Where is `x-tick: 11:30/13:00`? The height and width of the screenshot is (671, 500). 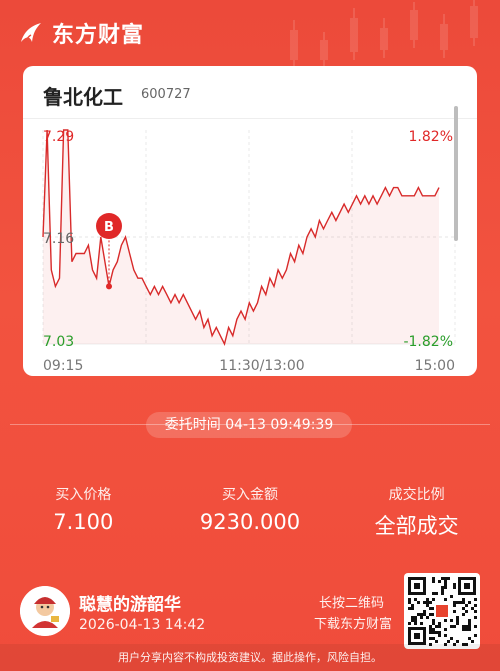 x-tick: 11:30/13:00 is located at coordinates (261, 366).